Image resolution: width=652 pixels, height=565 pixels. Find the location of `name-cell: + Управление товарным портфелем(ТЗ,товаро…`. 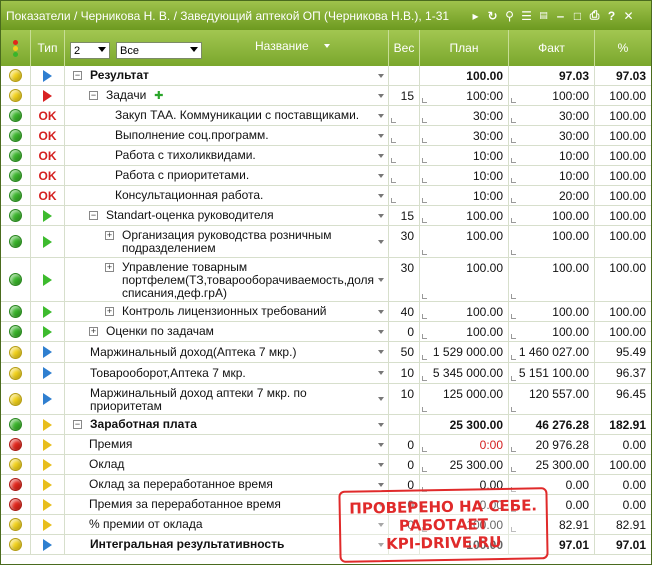

name-cell: + Управление товарным портфелем(ТЗ,товаро… is located at coordinates (227, 279).